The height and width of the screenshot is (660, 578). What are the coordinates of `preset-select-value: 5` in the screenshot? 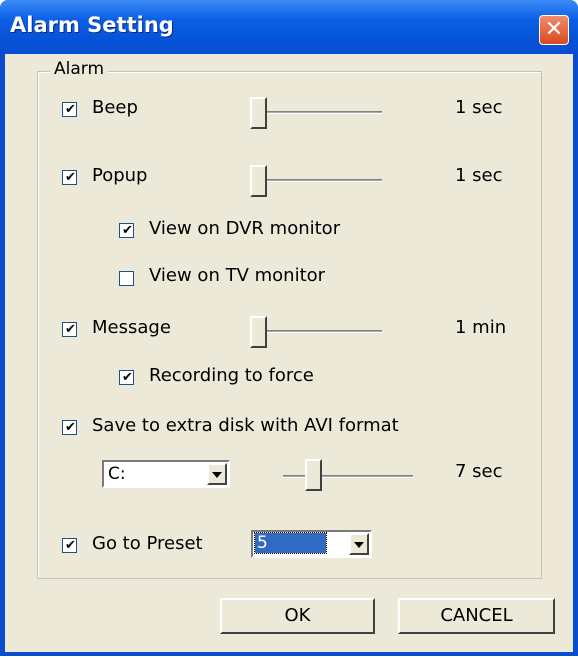 It's located at (290, 543).